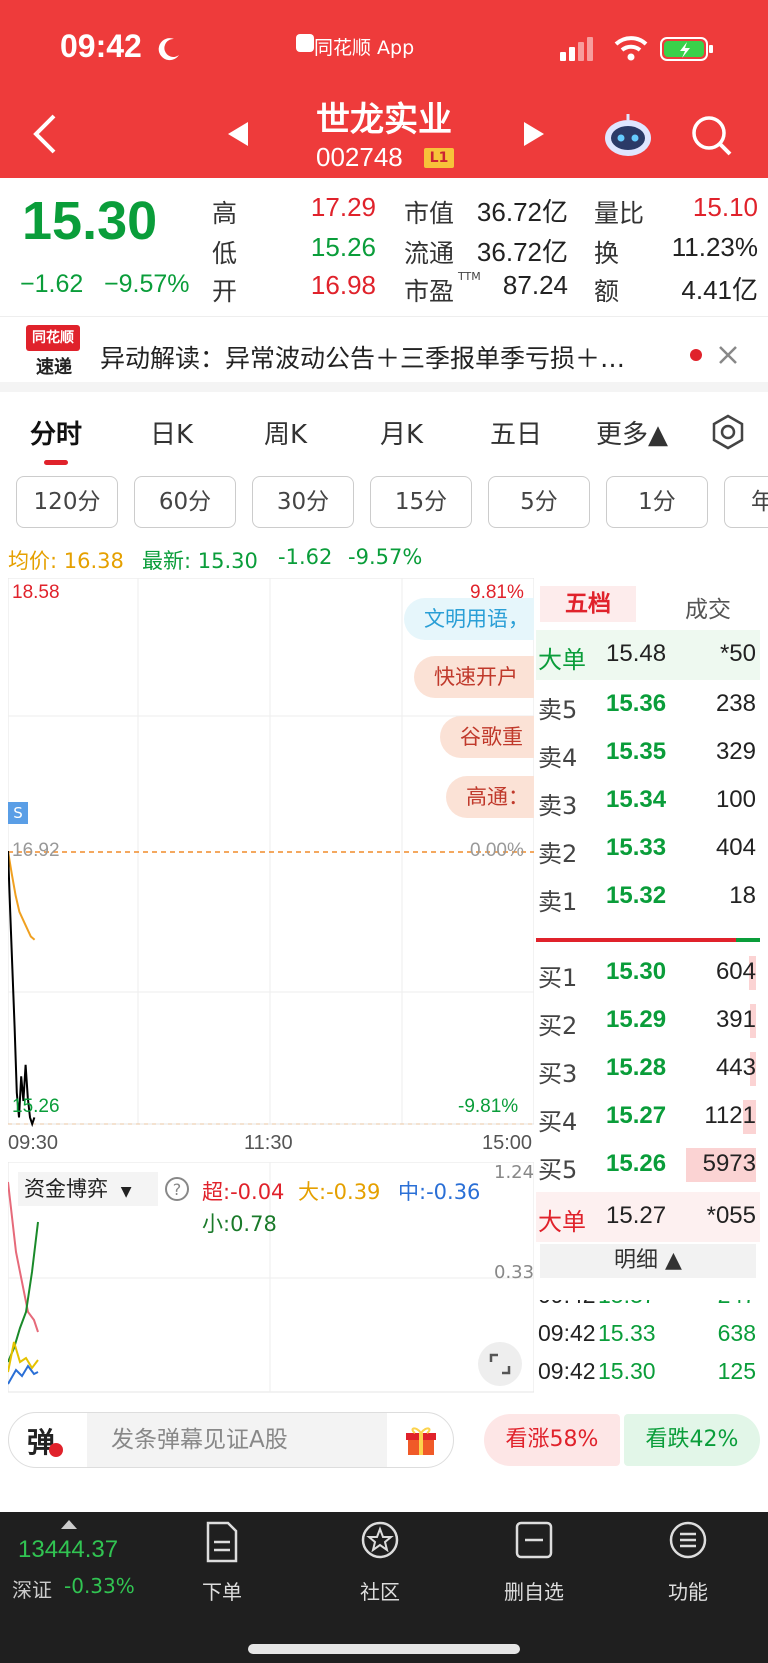  I want to click on tab-remove-watchlist-label: 删自选, so click(534, 1592).